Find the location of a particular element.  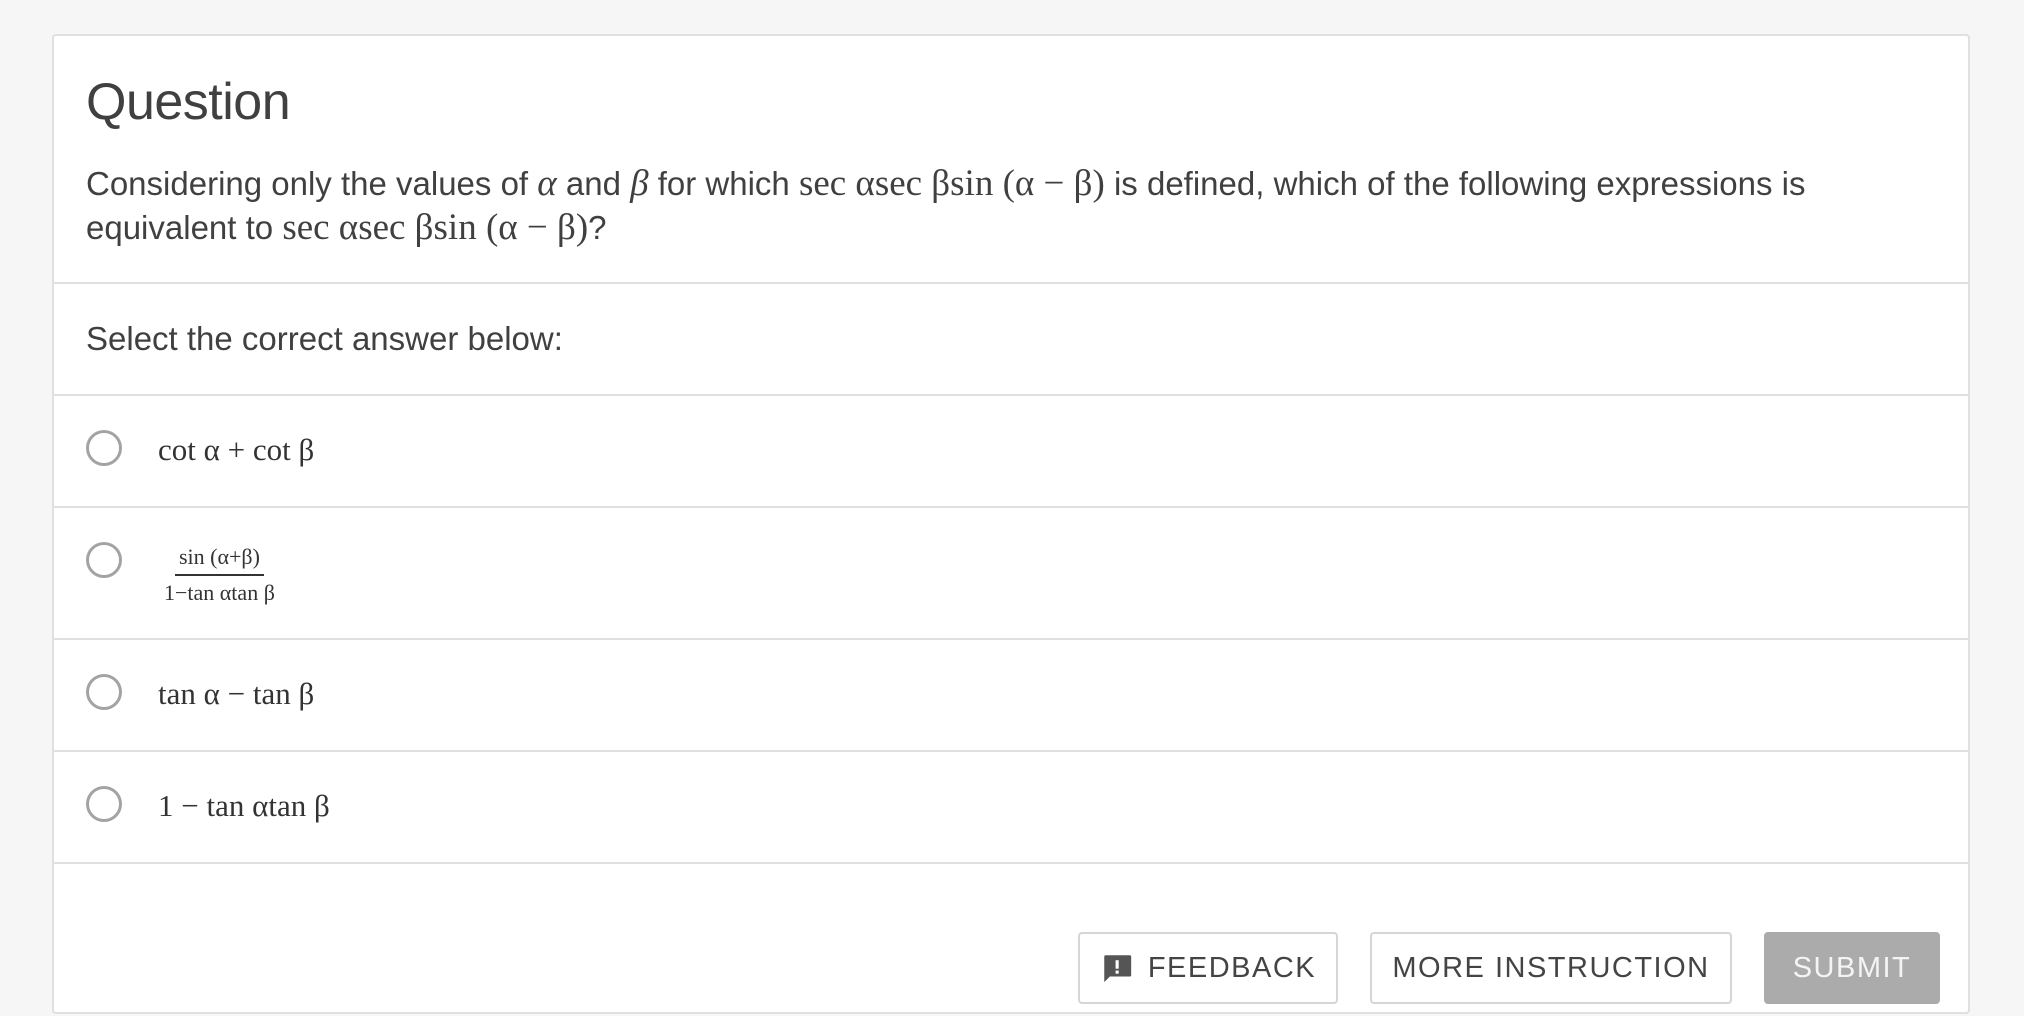

answer-option: sin (α+β) 1−tan αtan β is located at coordinates (1011, 574).